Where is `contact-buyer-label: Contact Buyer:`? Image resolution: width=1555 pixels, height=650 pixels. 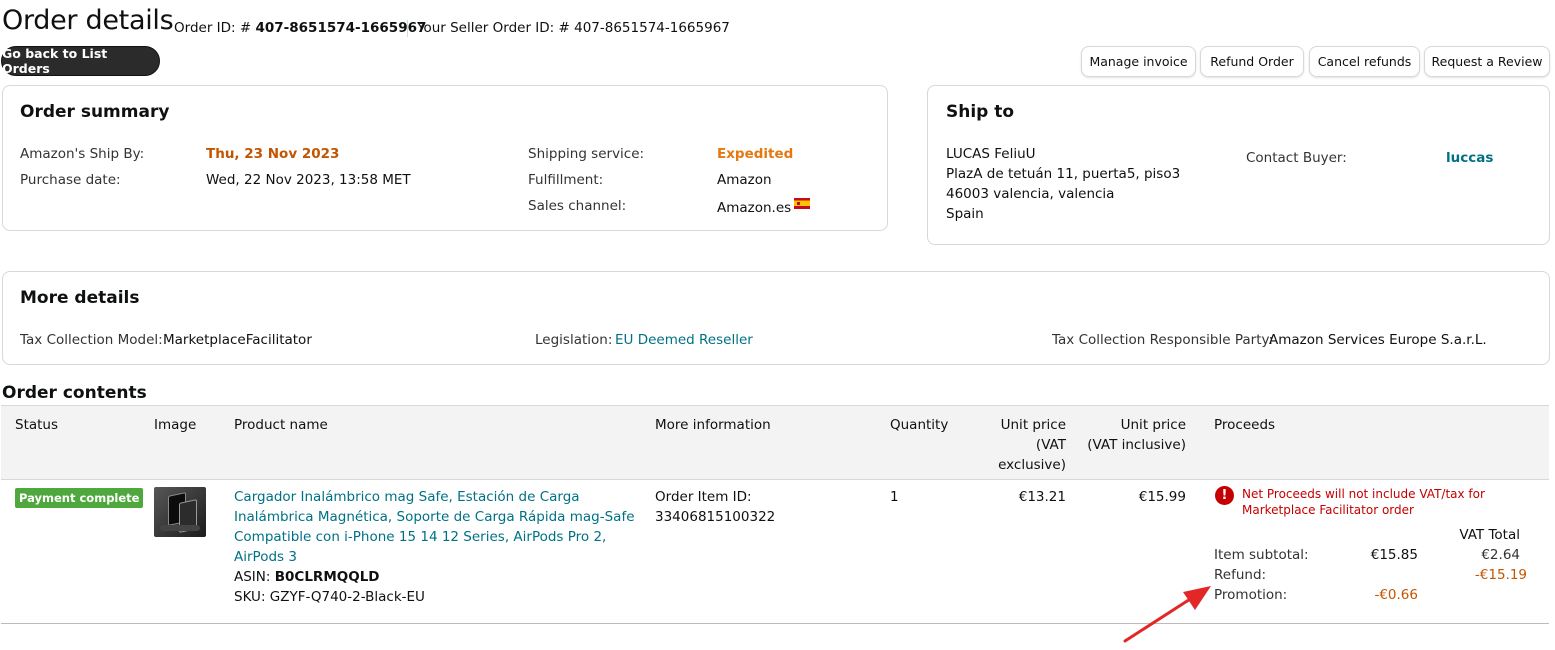 contact-buyer-label: Contact Buyer: is located at coordinates (1296, 158).